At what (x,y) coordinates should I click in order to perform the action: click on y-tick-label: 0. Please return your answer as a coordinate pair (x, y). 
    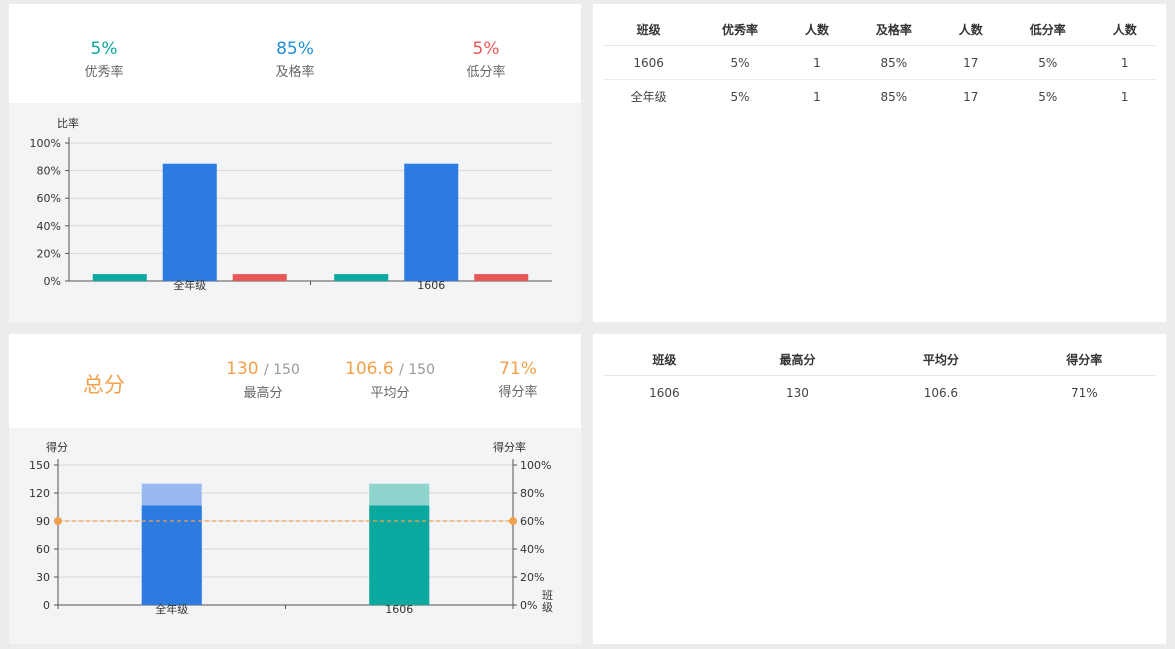
    Looking at the image, I should click on (46, 605).